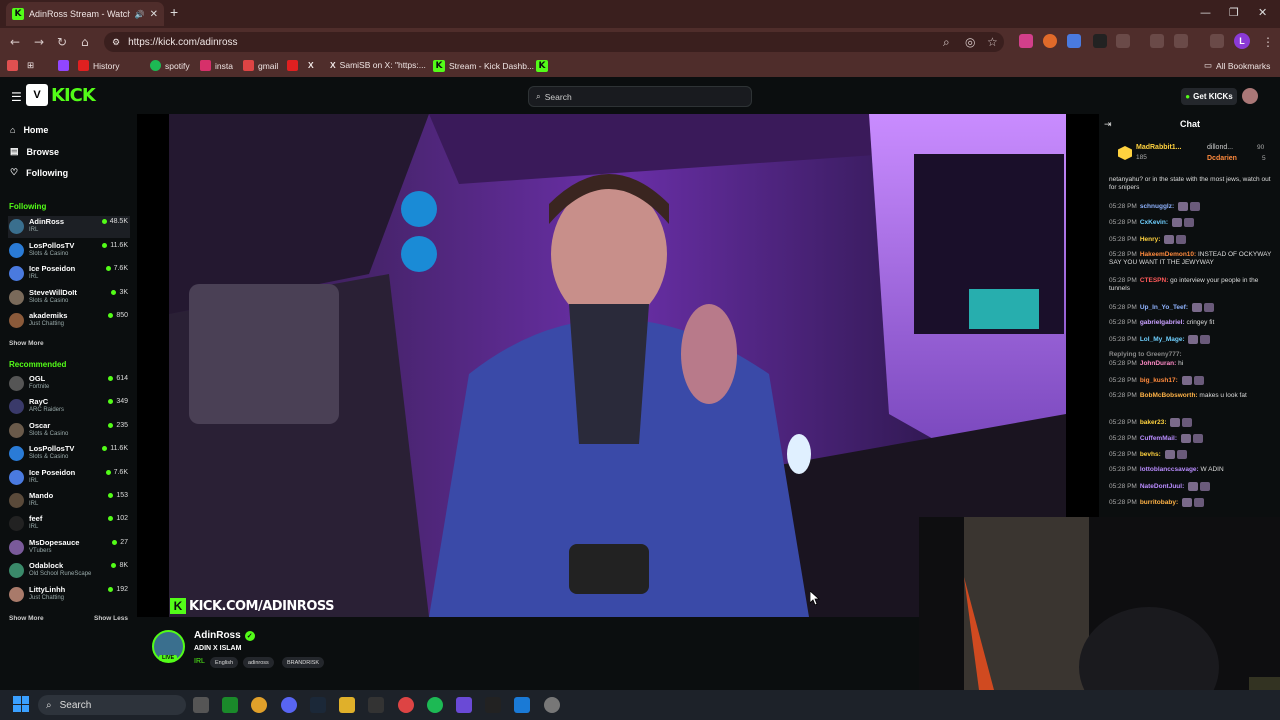 The height and width of the screenshot is (720, 1280). I want to click on twitch-icon, so click(63, 65).